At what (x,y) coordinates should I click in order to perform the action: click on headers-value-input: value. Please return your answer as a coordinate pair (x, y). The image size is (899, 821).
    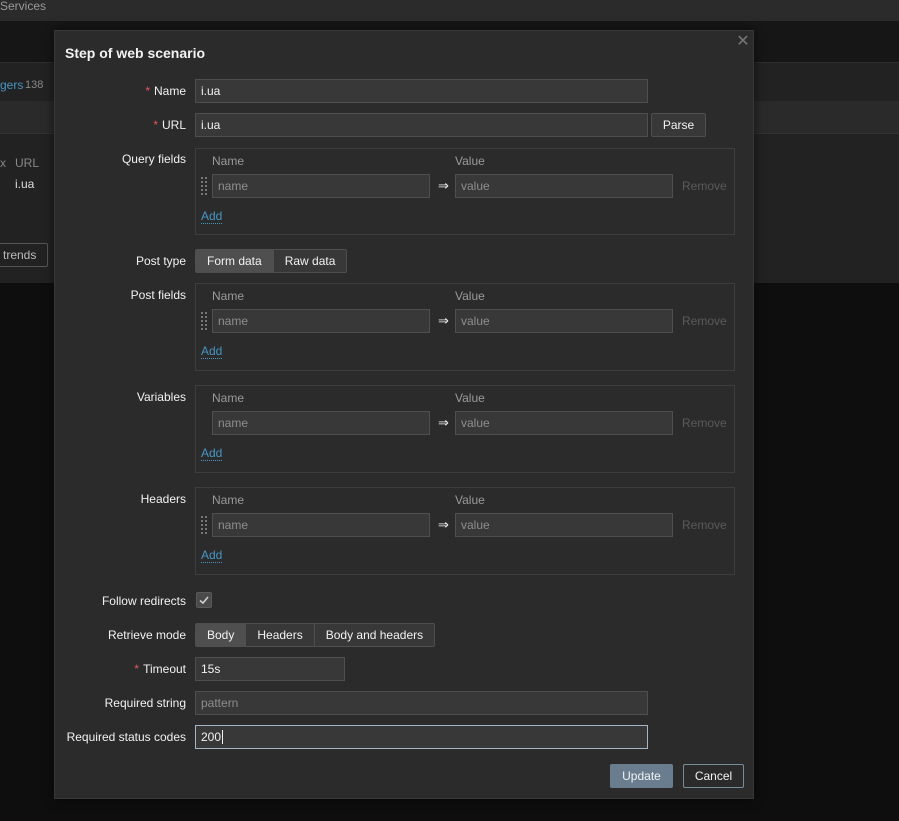
    Looking at the image, I should click on (564, 525).